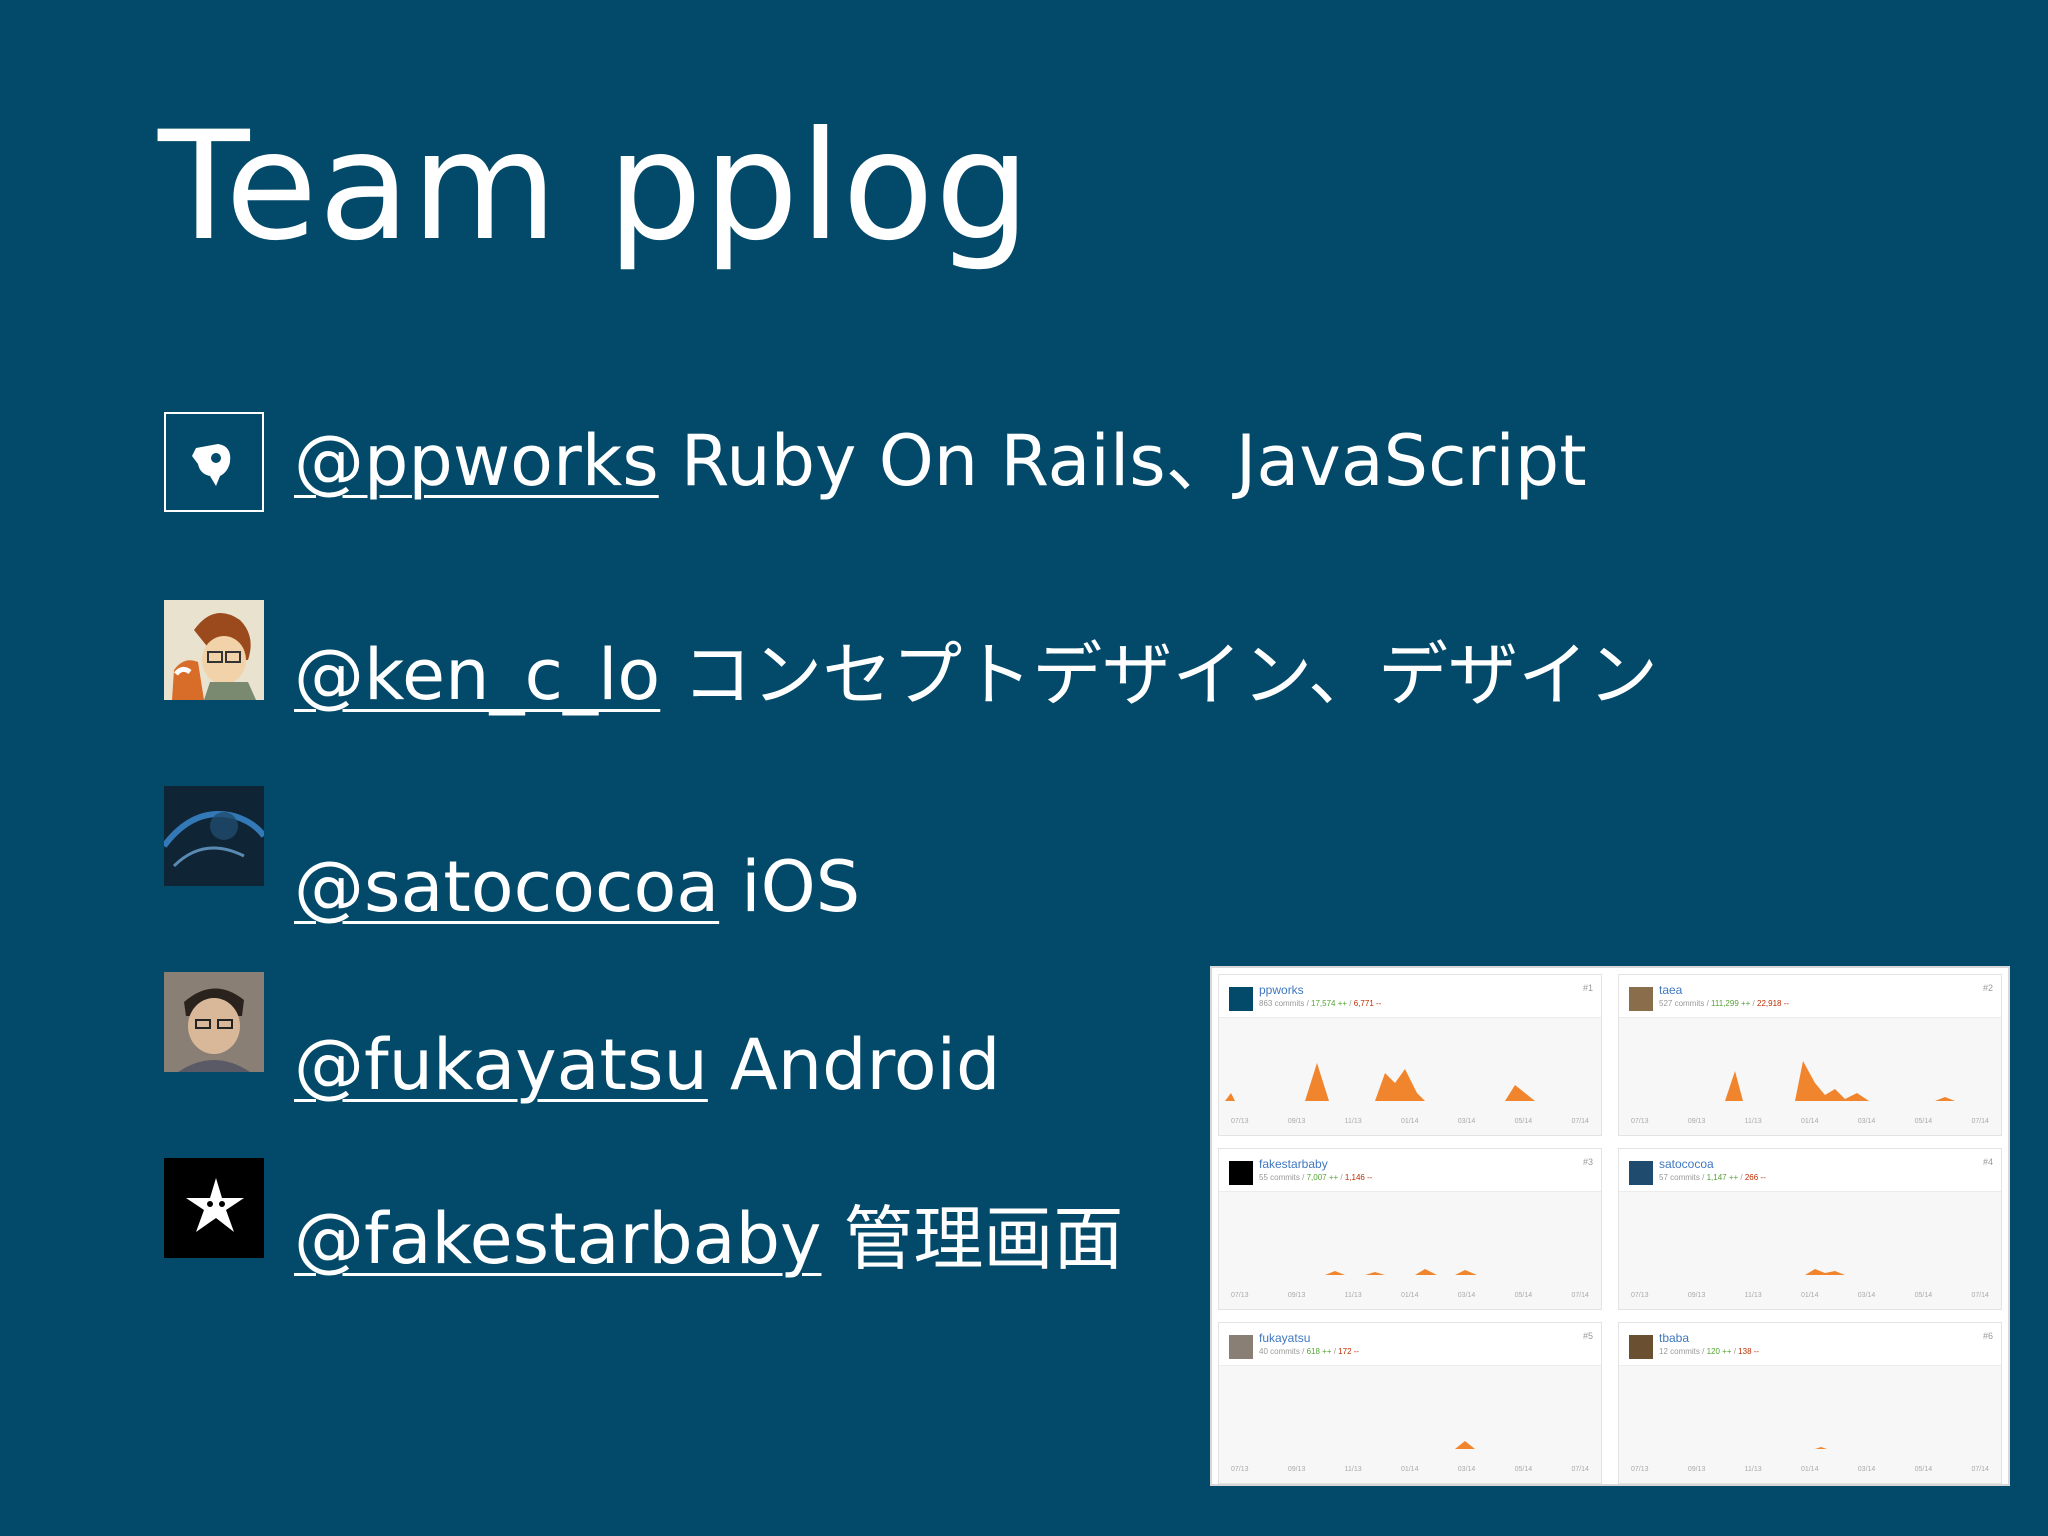 Image resolution: width=2048 pixels, height=1536 pixels. I want to click on contributor-name: fakestarbaby, so click(1293, 1164).